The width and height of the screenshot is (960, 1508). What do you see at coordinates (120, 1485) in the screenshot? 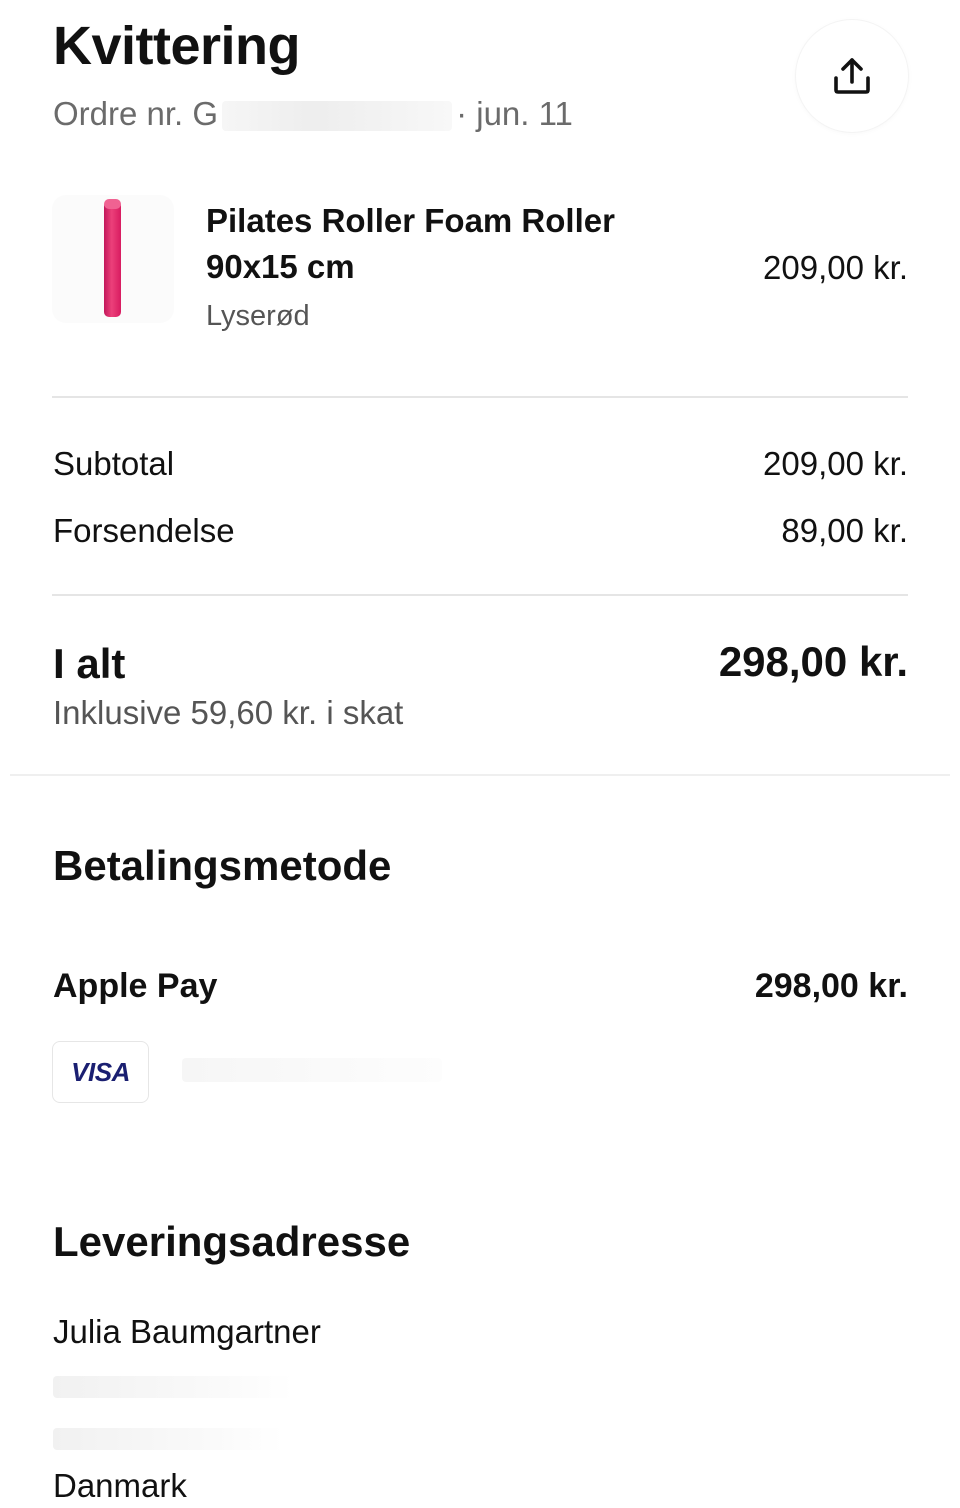
I see `recipient-country: Danmark` at bounding box center [120, 1485].